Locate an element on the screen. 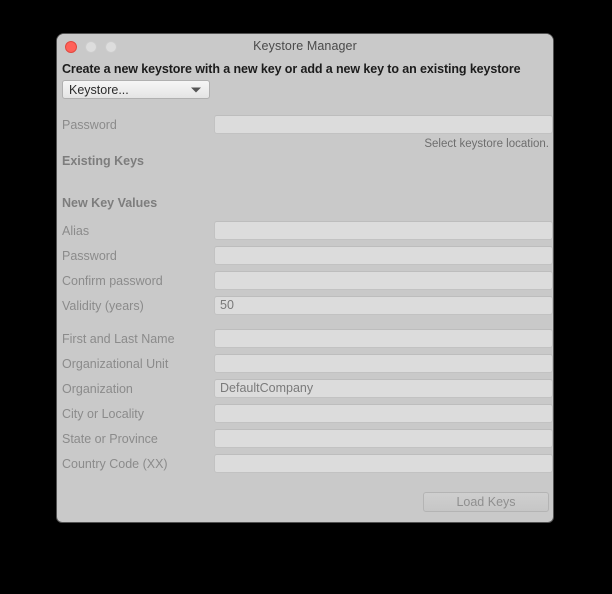 This screenshot has height=594, width=612. alias-input is located at coordinates (383, 230).